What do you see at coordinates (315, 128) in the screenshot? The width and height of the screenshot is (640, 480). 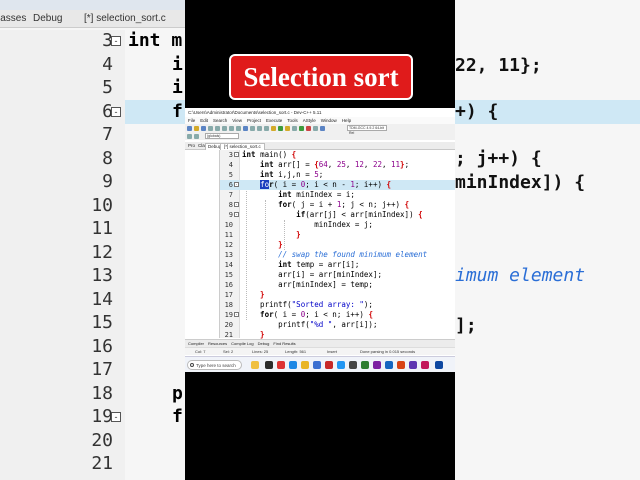 I see `chart-icon` at bounding box center [315, 128].